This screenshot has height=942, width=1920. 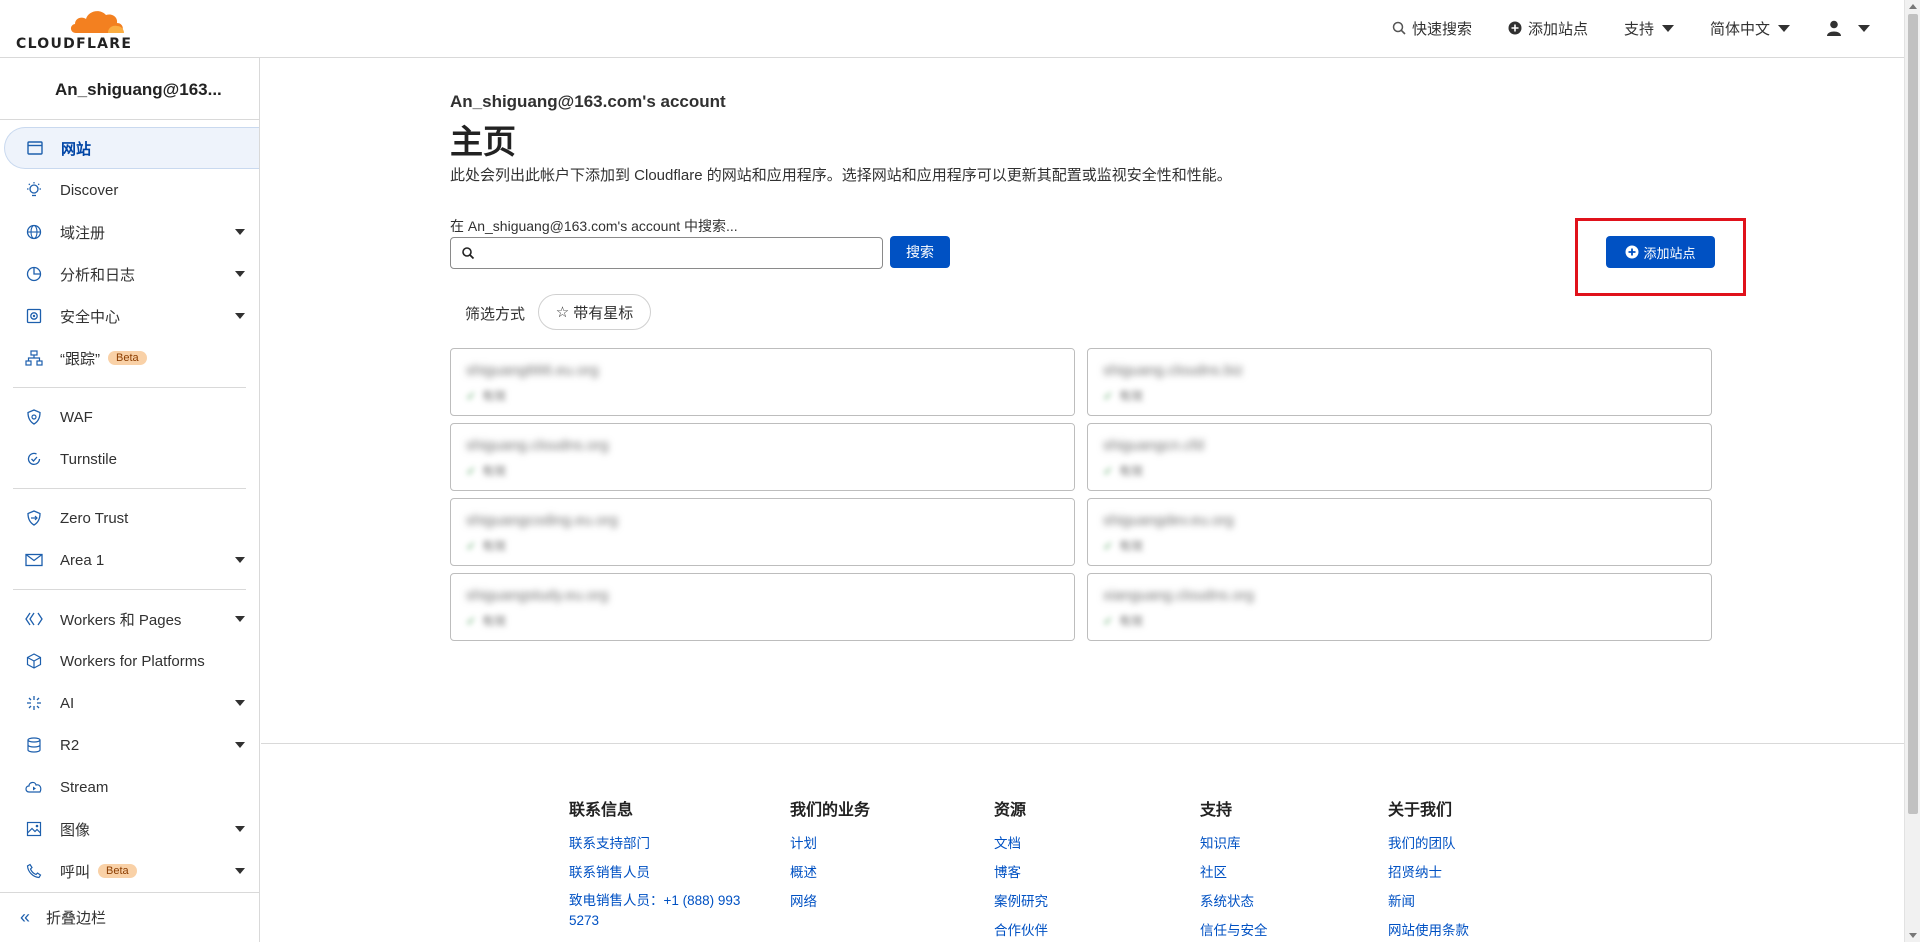 What do you see at coordinates (601, 810) in the screenshot?
I see `footer-heading: 联系信息` at bounding box center [601, 810].